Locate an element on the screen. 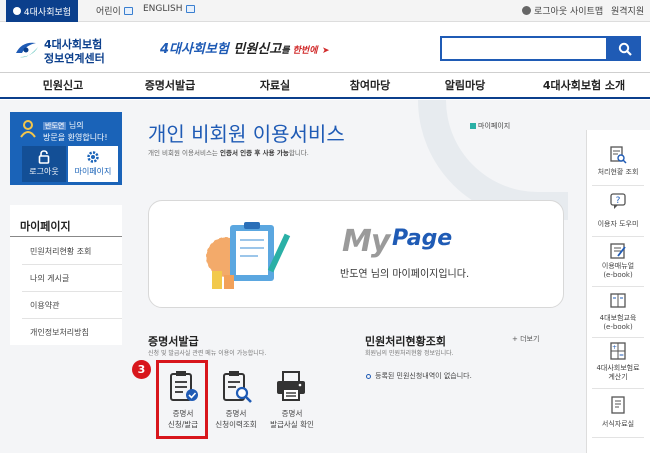 The width and height of the screenshot is (650, 453). logout-label: 로그아웃 is located at coordinates (44, 171).